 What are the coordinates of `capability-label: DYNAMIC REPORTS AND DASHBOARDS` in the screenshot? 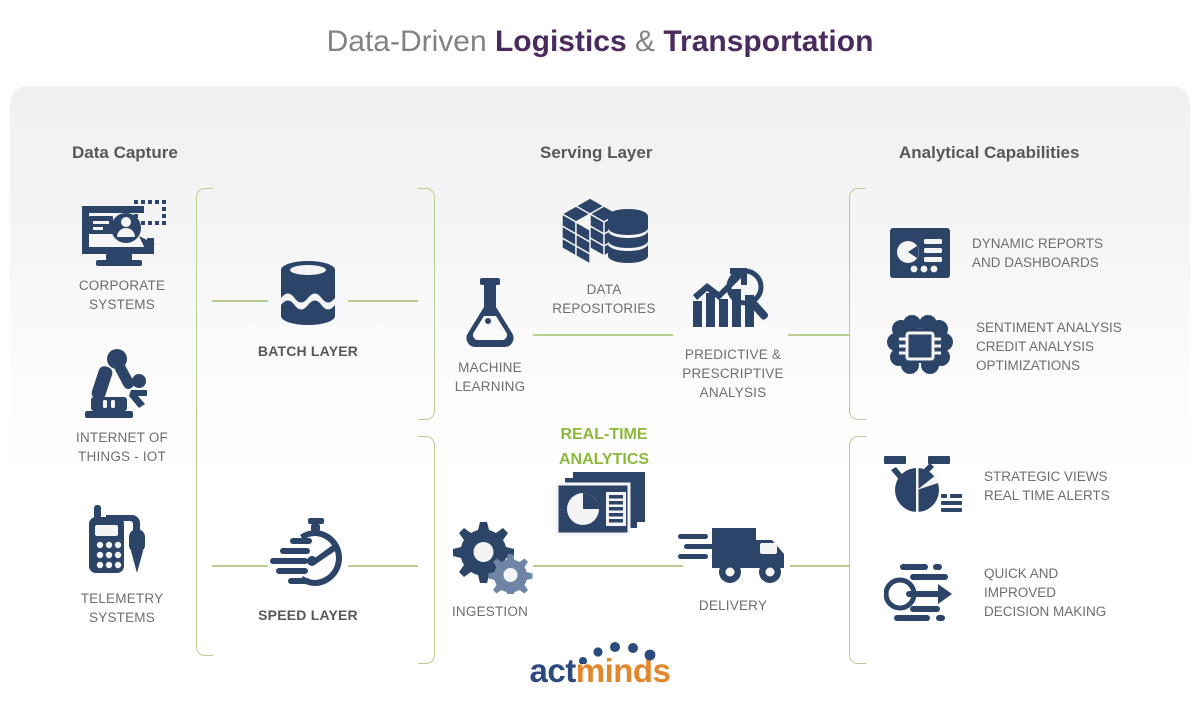 It's located at (1038, 253).